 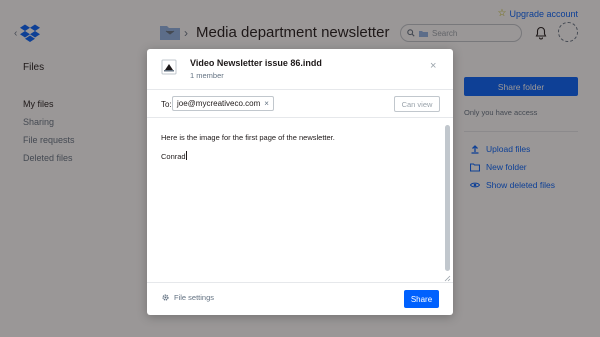 I want to click on dialog-footer: File settings Share, so click(x=300, y=298).